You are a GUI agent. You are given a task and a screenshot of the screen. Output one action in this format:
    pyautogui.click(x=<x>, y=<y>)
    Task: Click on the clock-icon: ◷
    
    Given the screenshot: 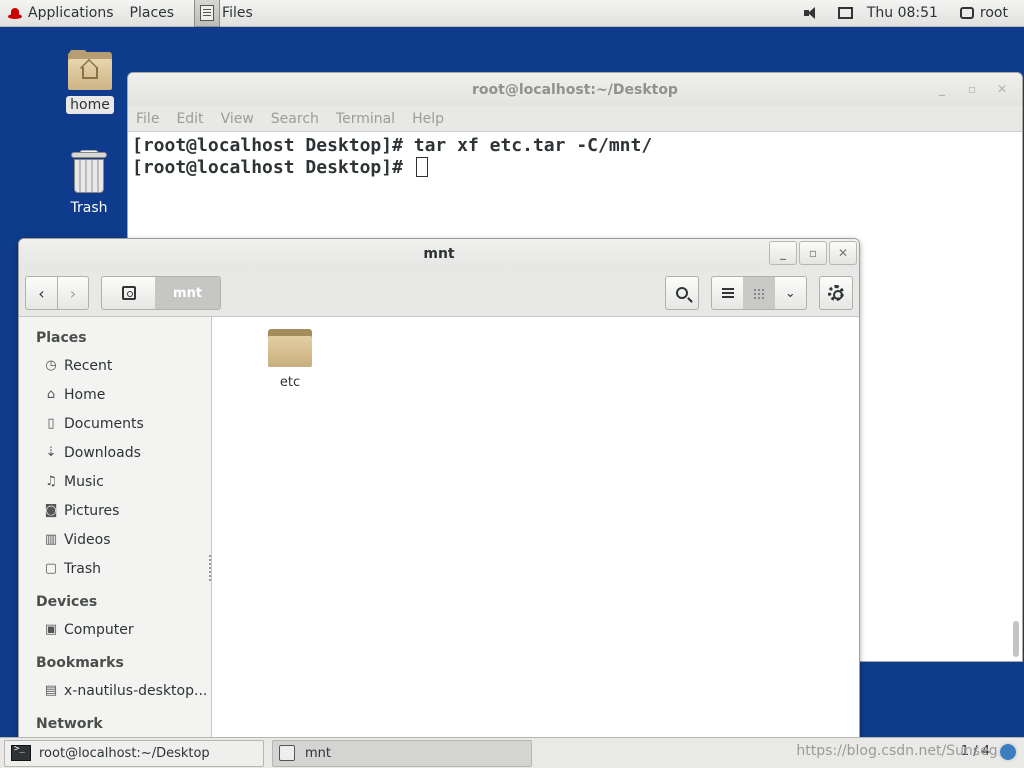 What is the action you would take?
    pyautogui.click(x=51, y=365)
    